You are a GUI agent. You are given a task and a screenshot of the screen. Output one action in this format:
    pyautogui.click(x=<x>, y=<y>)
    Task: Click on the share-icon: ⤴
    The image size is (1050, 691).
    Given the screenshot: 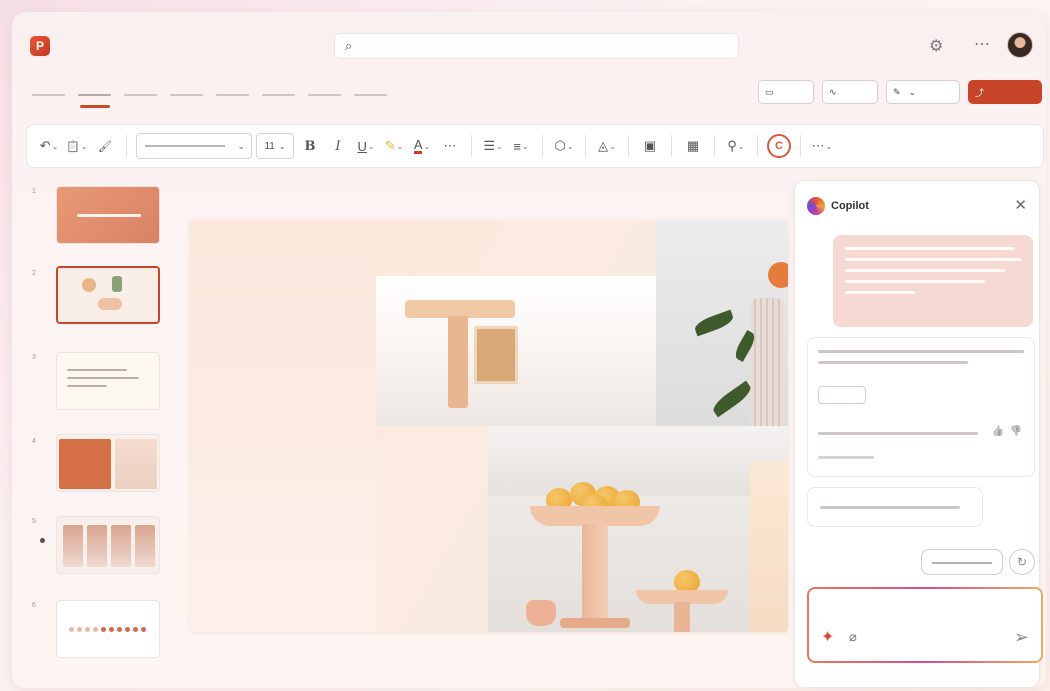 What is the action you would take?
    pyautogui.click(x=980, y=92)
    